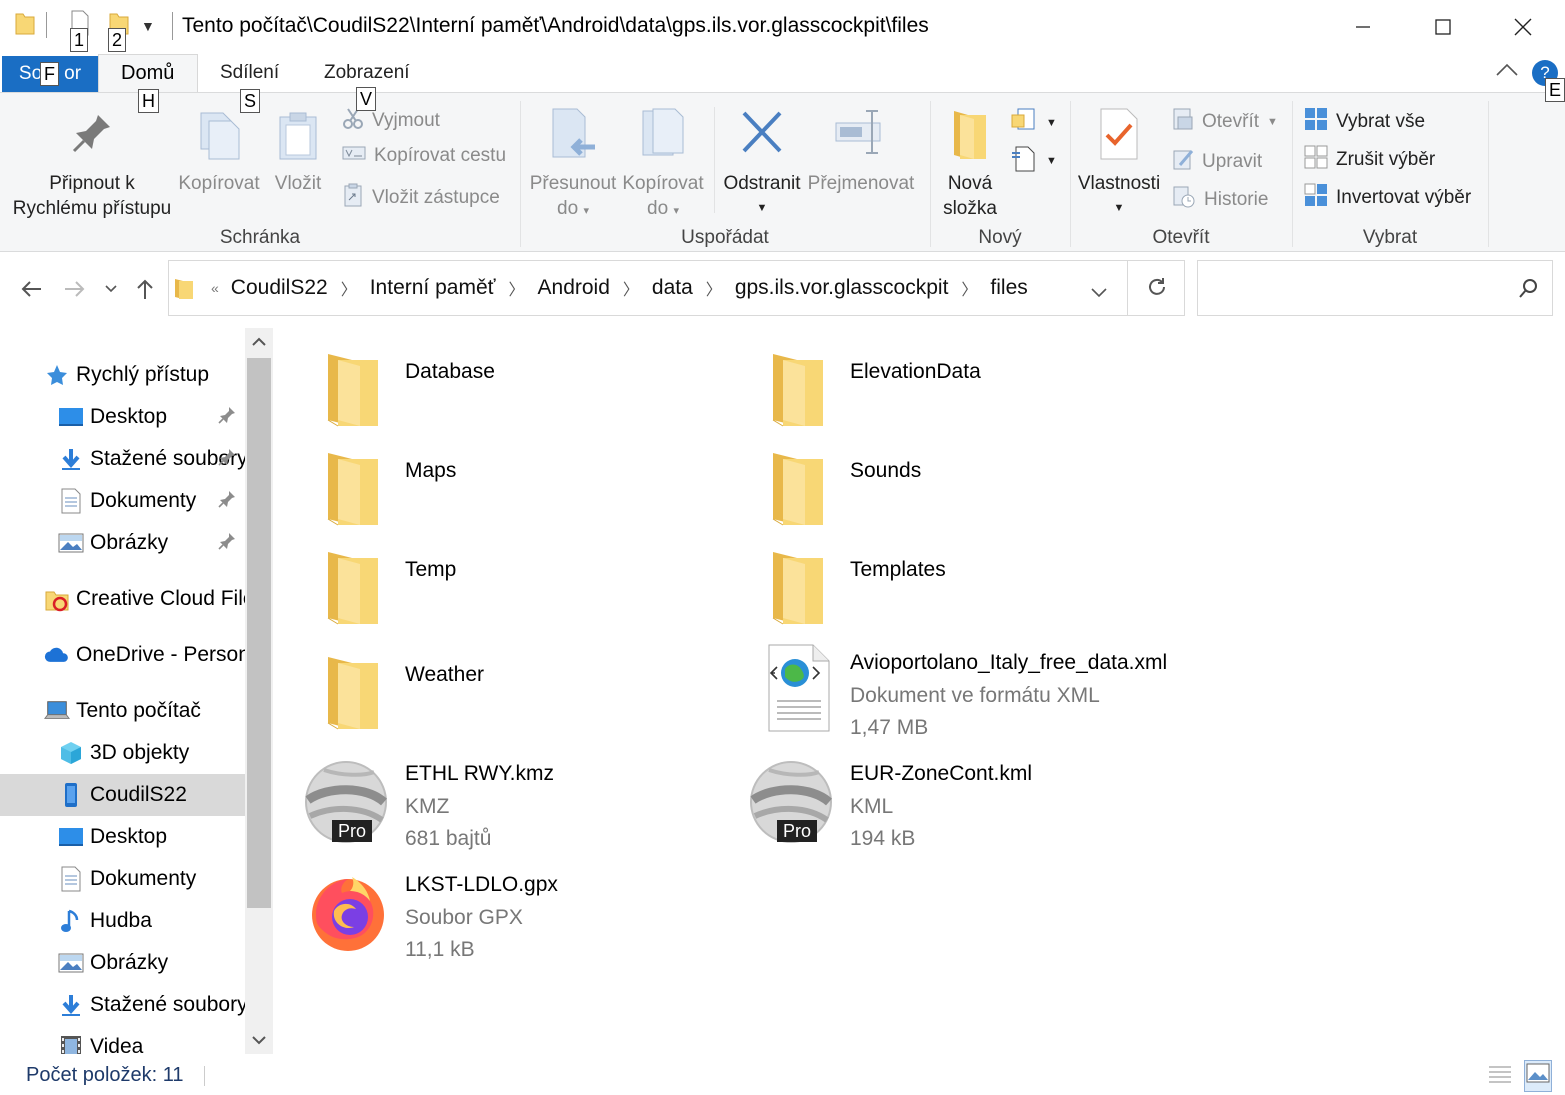 Image resolution: width=1565 pixels, height=1095 pixels. What do you see at coordinates (955, 584) in the screenshot?
I see `folder-item: Templates` at bounding box center [955, 584].